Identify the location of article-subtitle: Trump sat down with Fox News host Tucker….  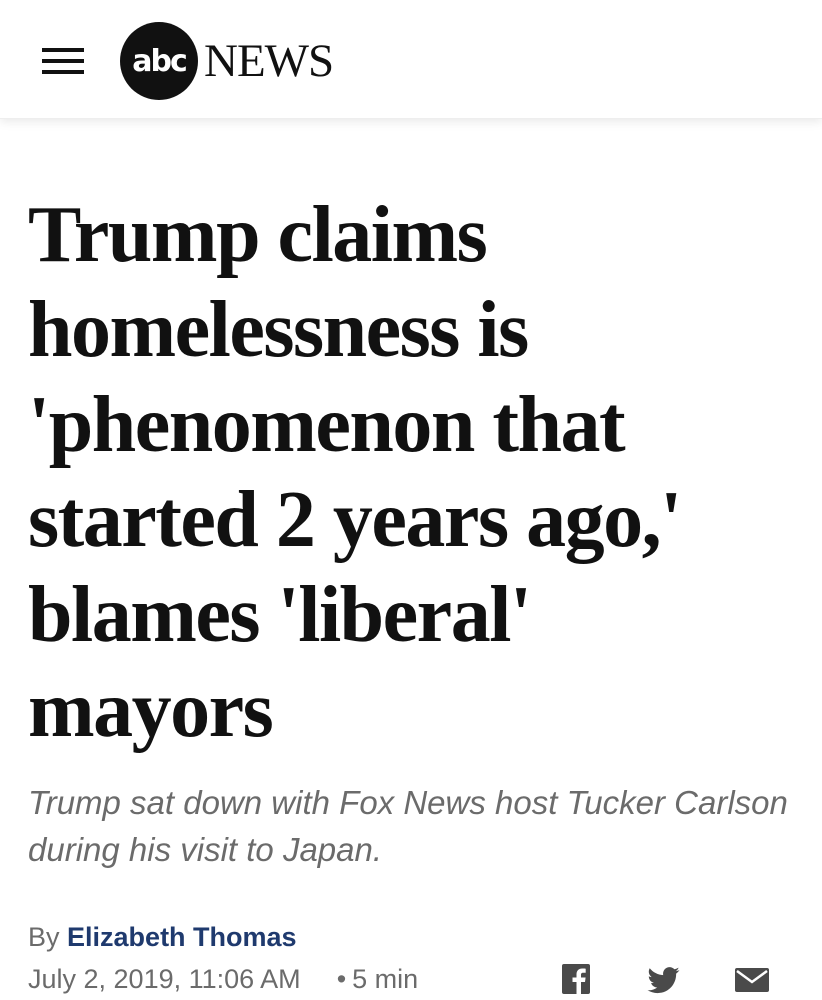
(408, 826).